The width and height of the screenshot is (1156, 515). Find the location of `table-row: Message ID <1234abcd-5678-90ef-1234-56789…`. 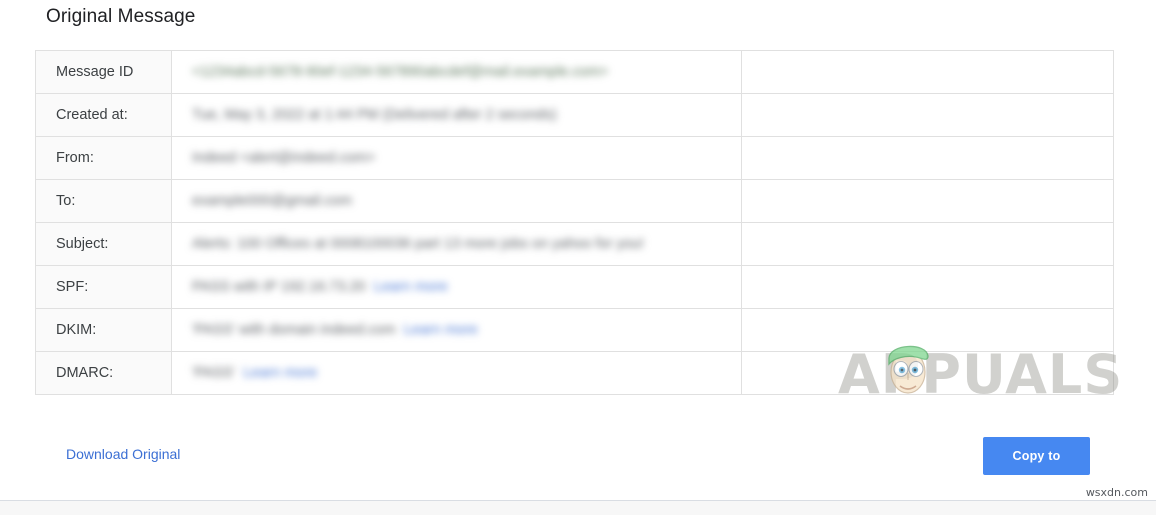

table-row: Message ID <1234abcd-5678-90ef-1234-56789… is located at coordinates (574, 72).